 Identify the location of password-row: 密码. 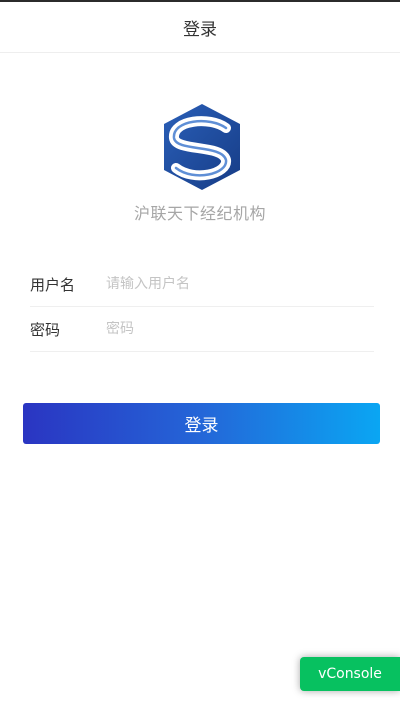
(202, 329).